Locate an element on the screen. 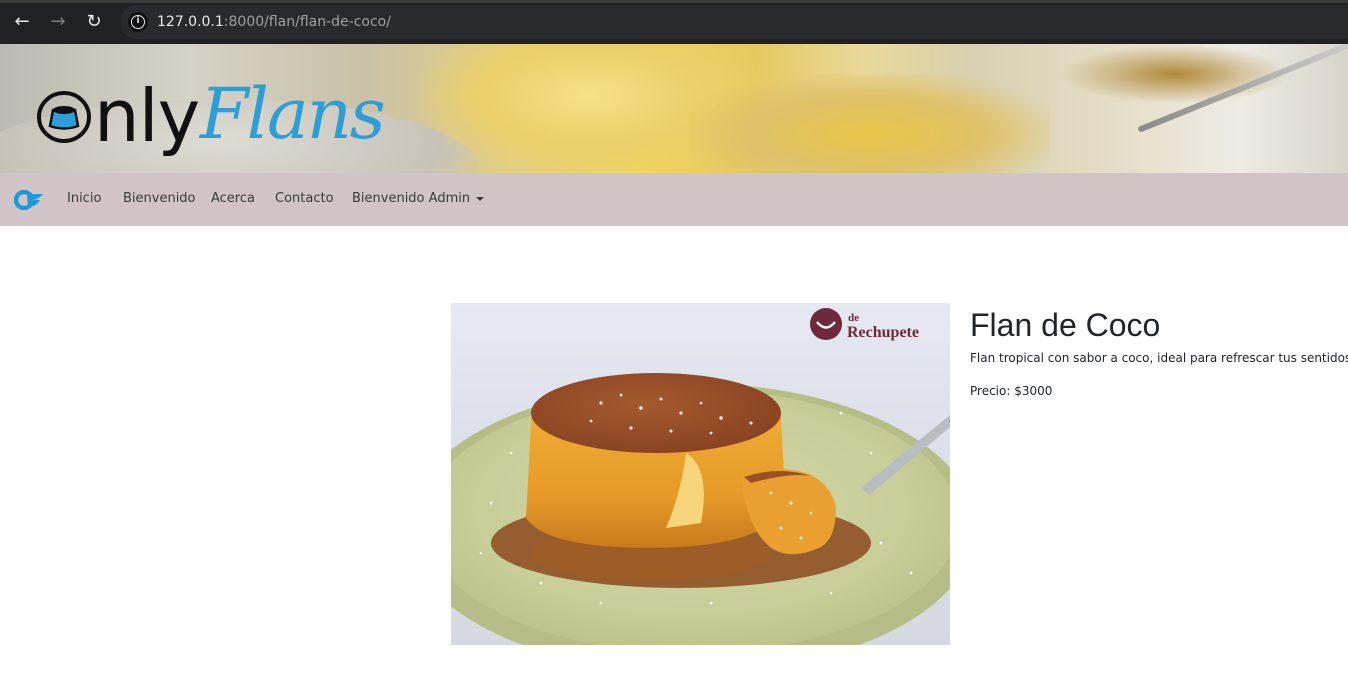 The image size is (1348, 693). arrow-left-icon: ← is located at coordinates (22, 22).